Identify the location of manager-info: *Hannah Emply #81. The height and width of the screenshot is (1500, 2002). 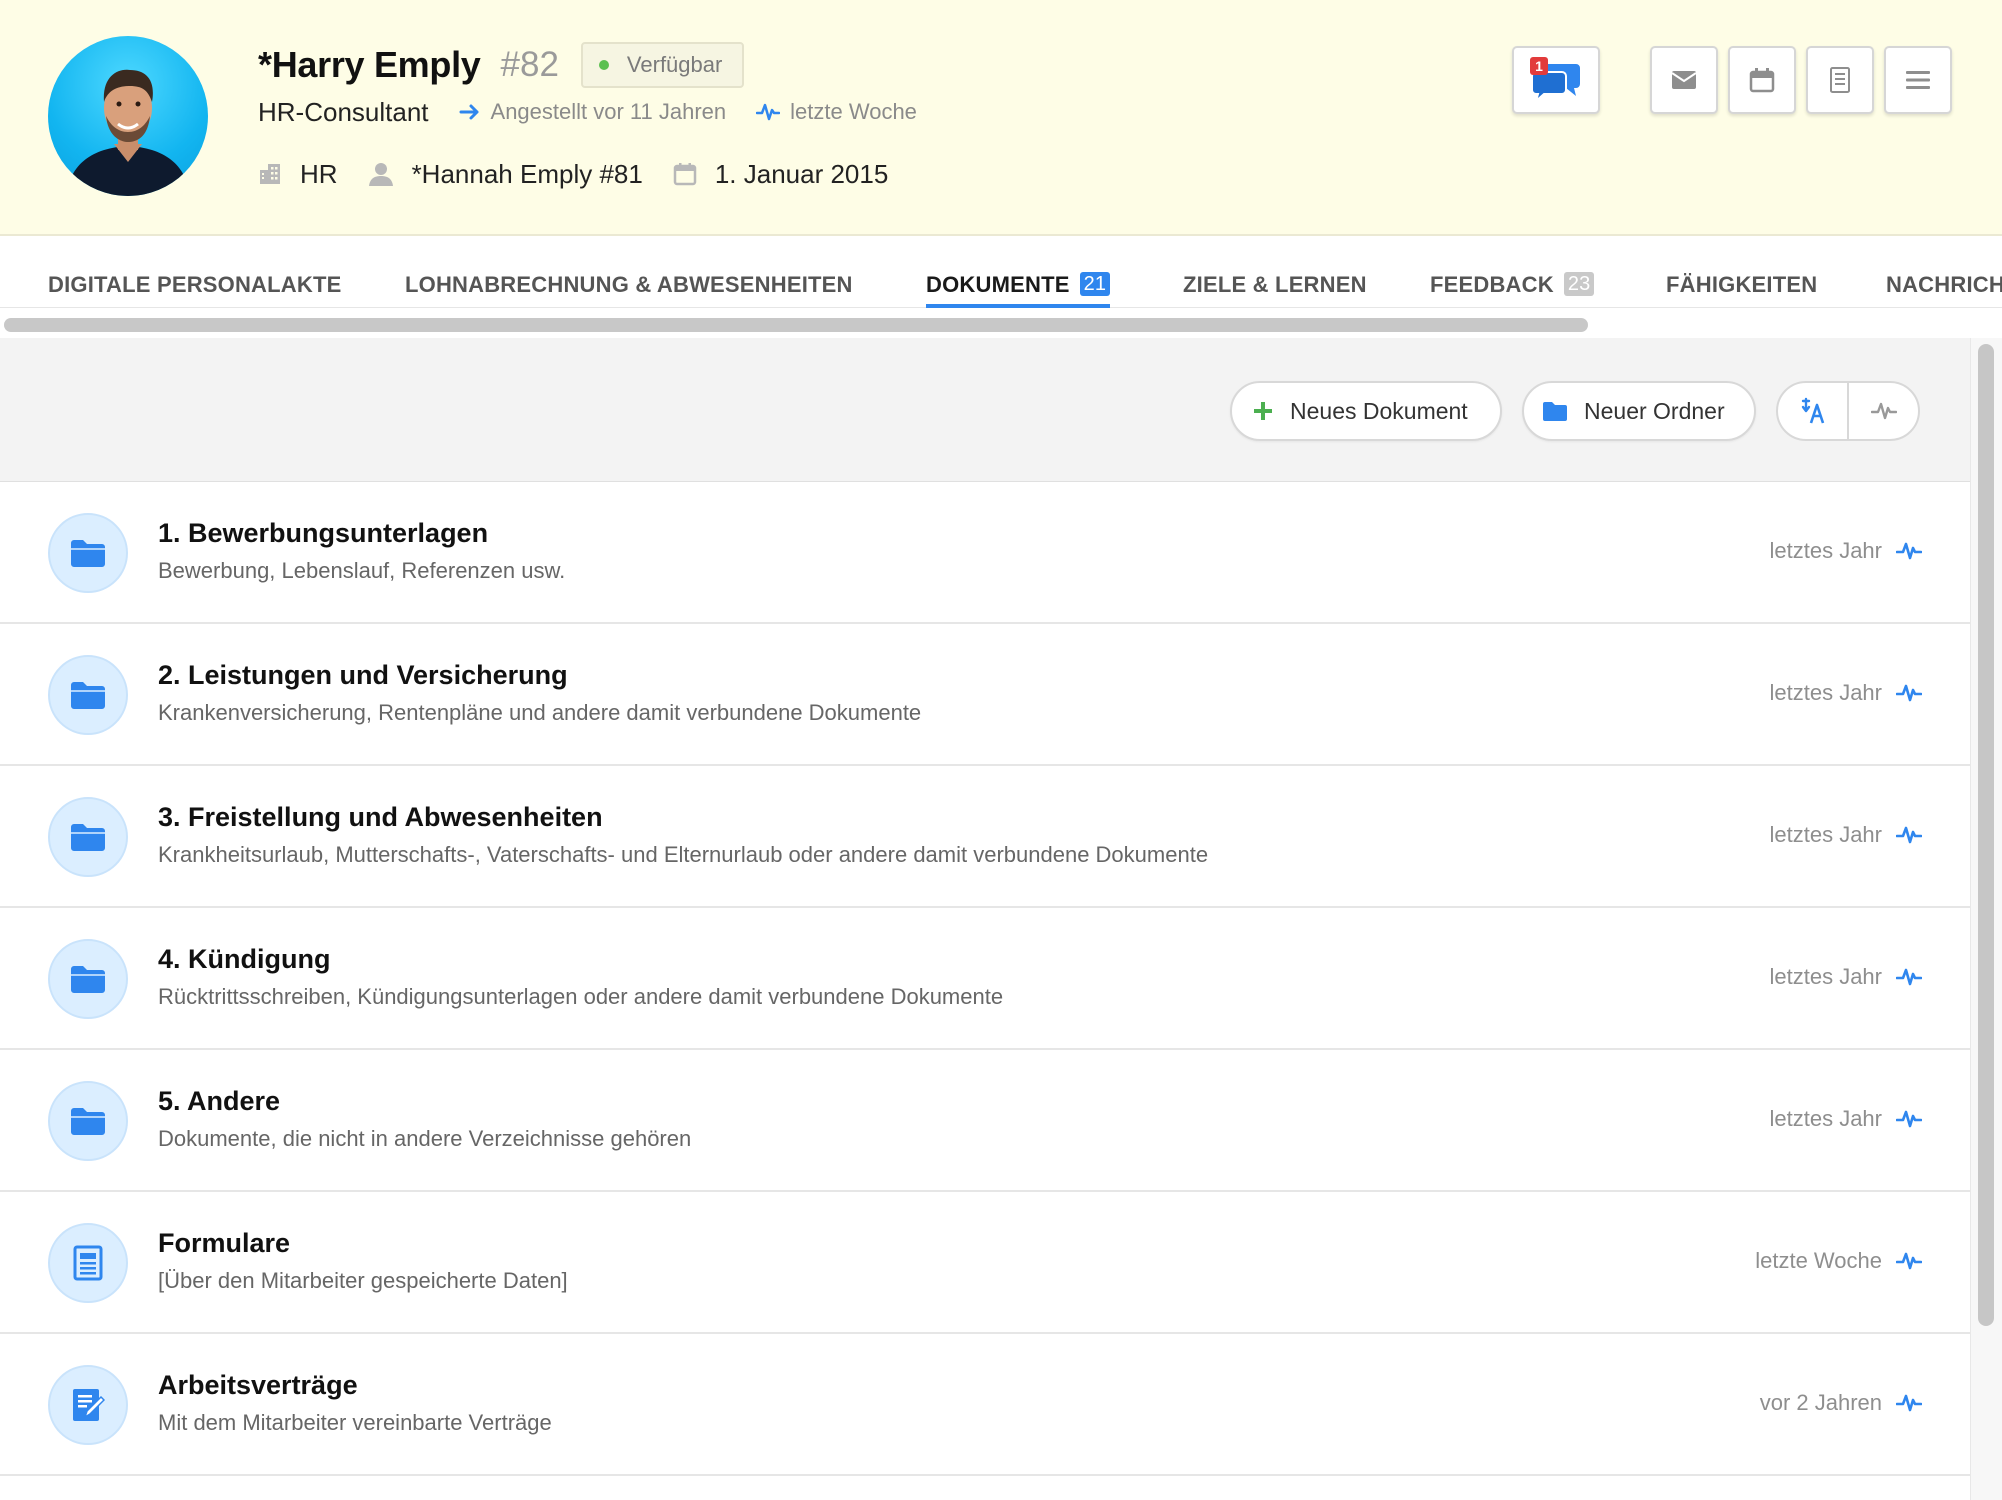
(505, 174).